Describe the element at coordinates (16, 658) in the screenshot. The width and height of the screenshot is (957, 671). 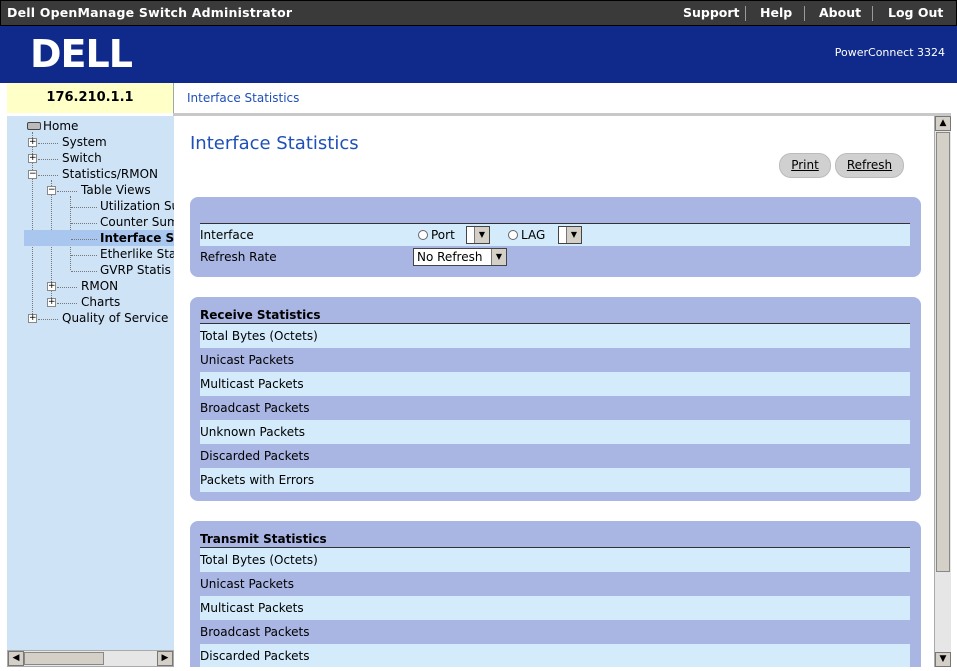
I see `scroll-left-icon: ◀` at that location.